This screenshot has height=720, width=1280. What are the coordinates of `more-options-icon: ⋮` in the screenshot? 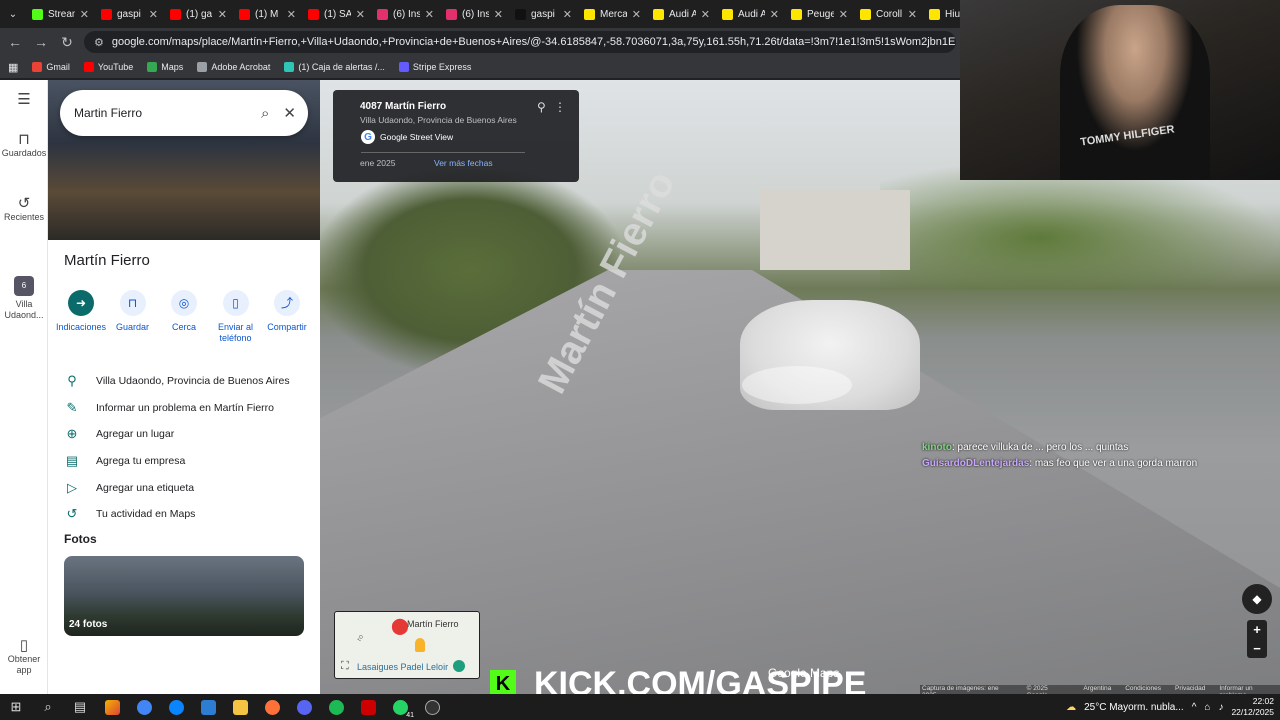 It's located at (560, 107).